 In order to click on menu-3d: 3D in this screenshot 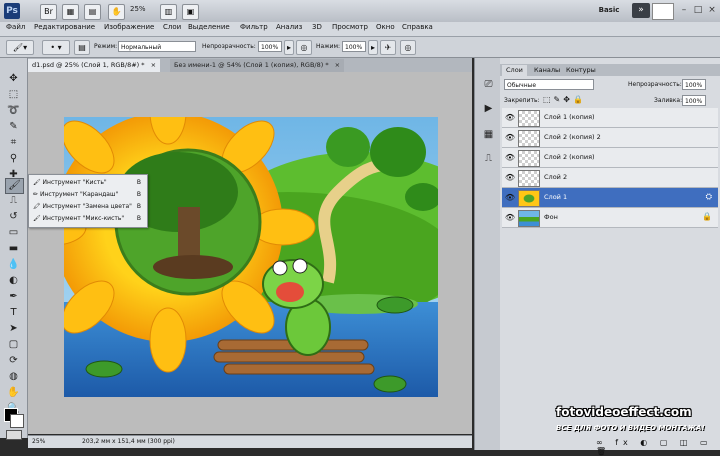, I will do `click(317, 27)`.